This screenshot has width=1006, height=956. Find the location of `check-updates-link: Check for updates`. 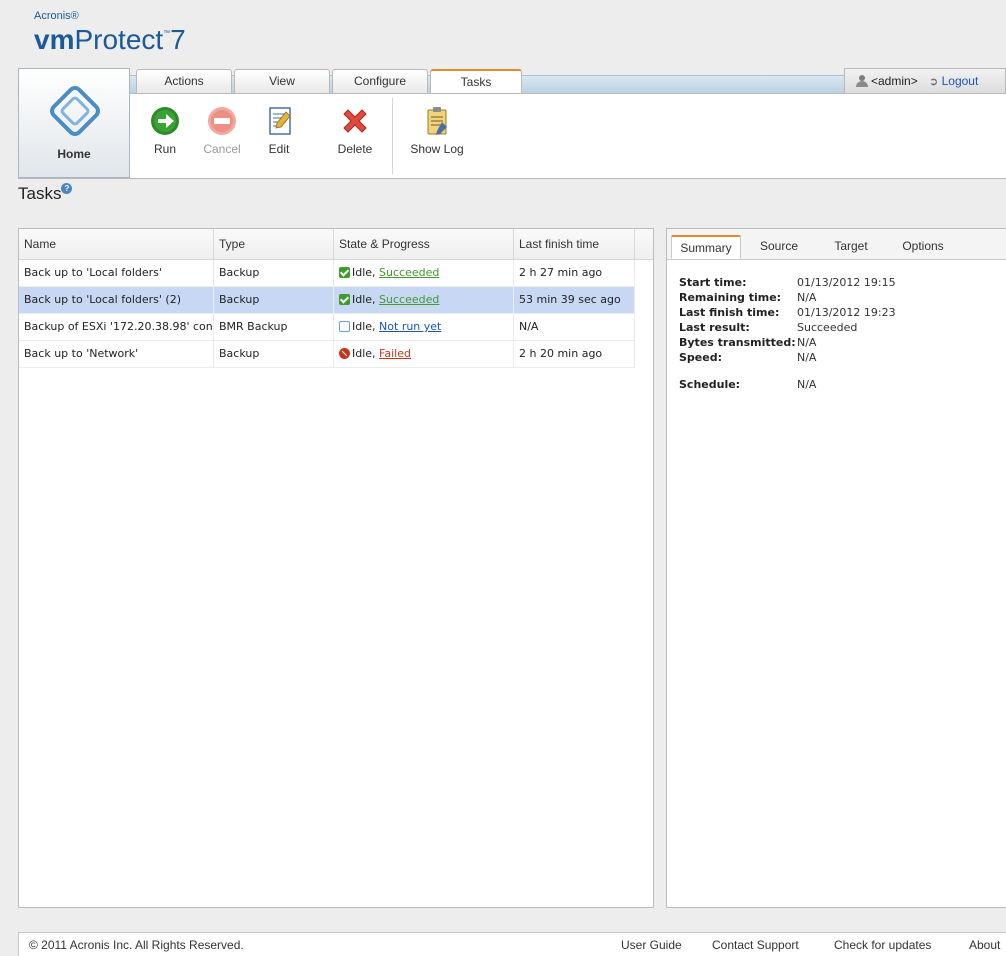

check-updates-link: Check for updates is located at coordinates (882, 945).